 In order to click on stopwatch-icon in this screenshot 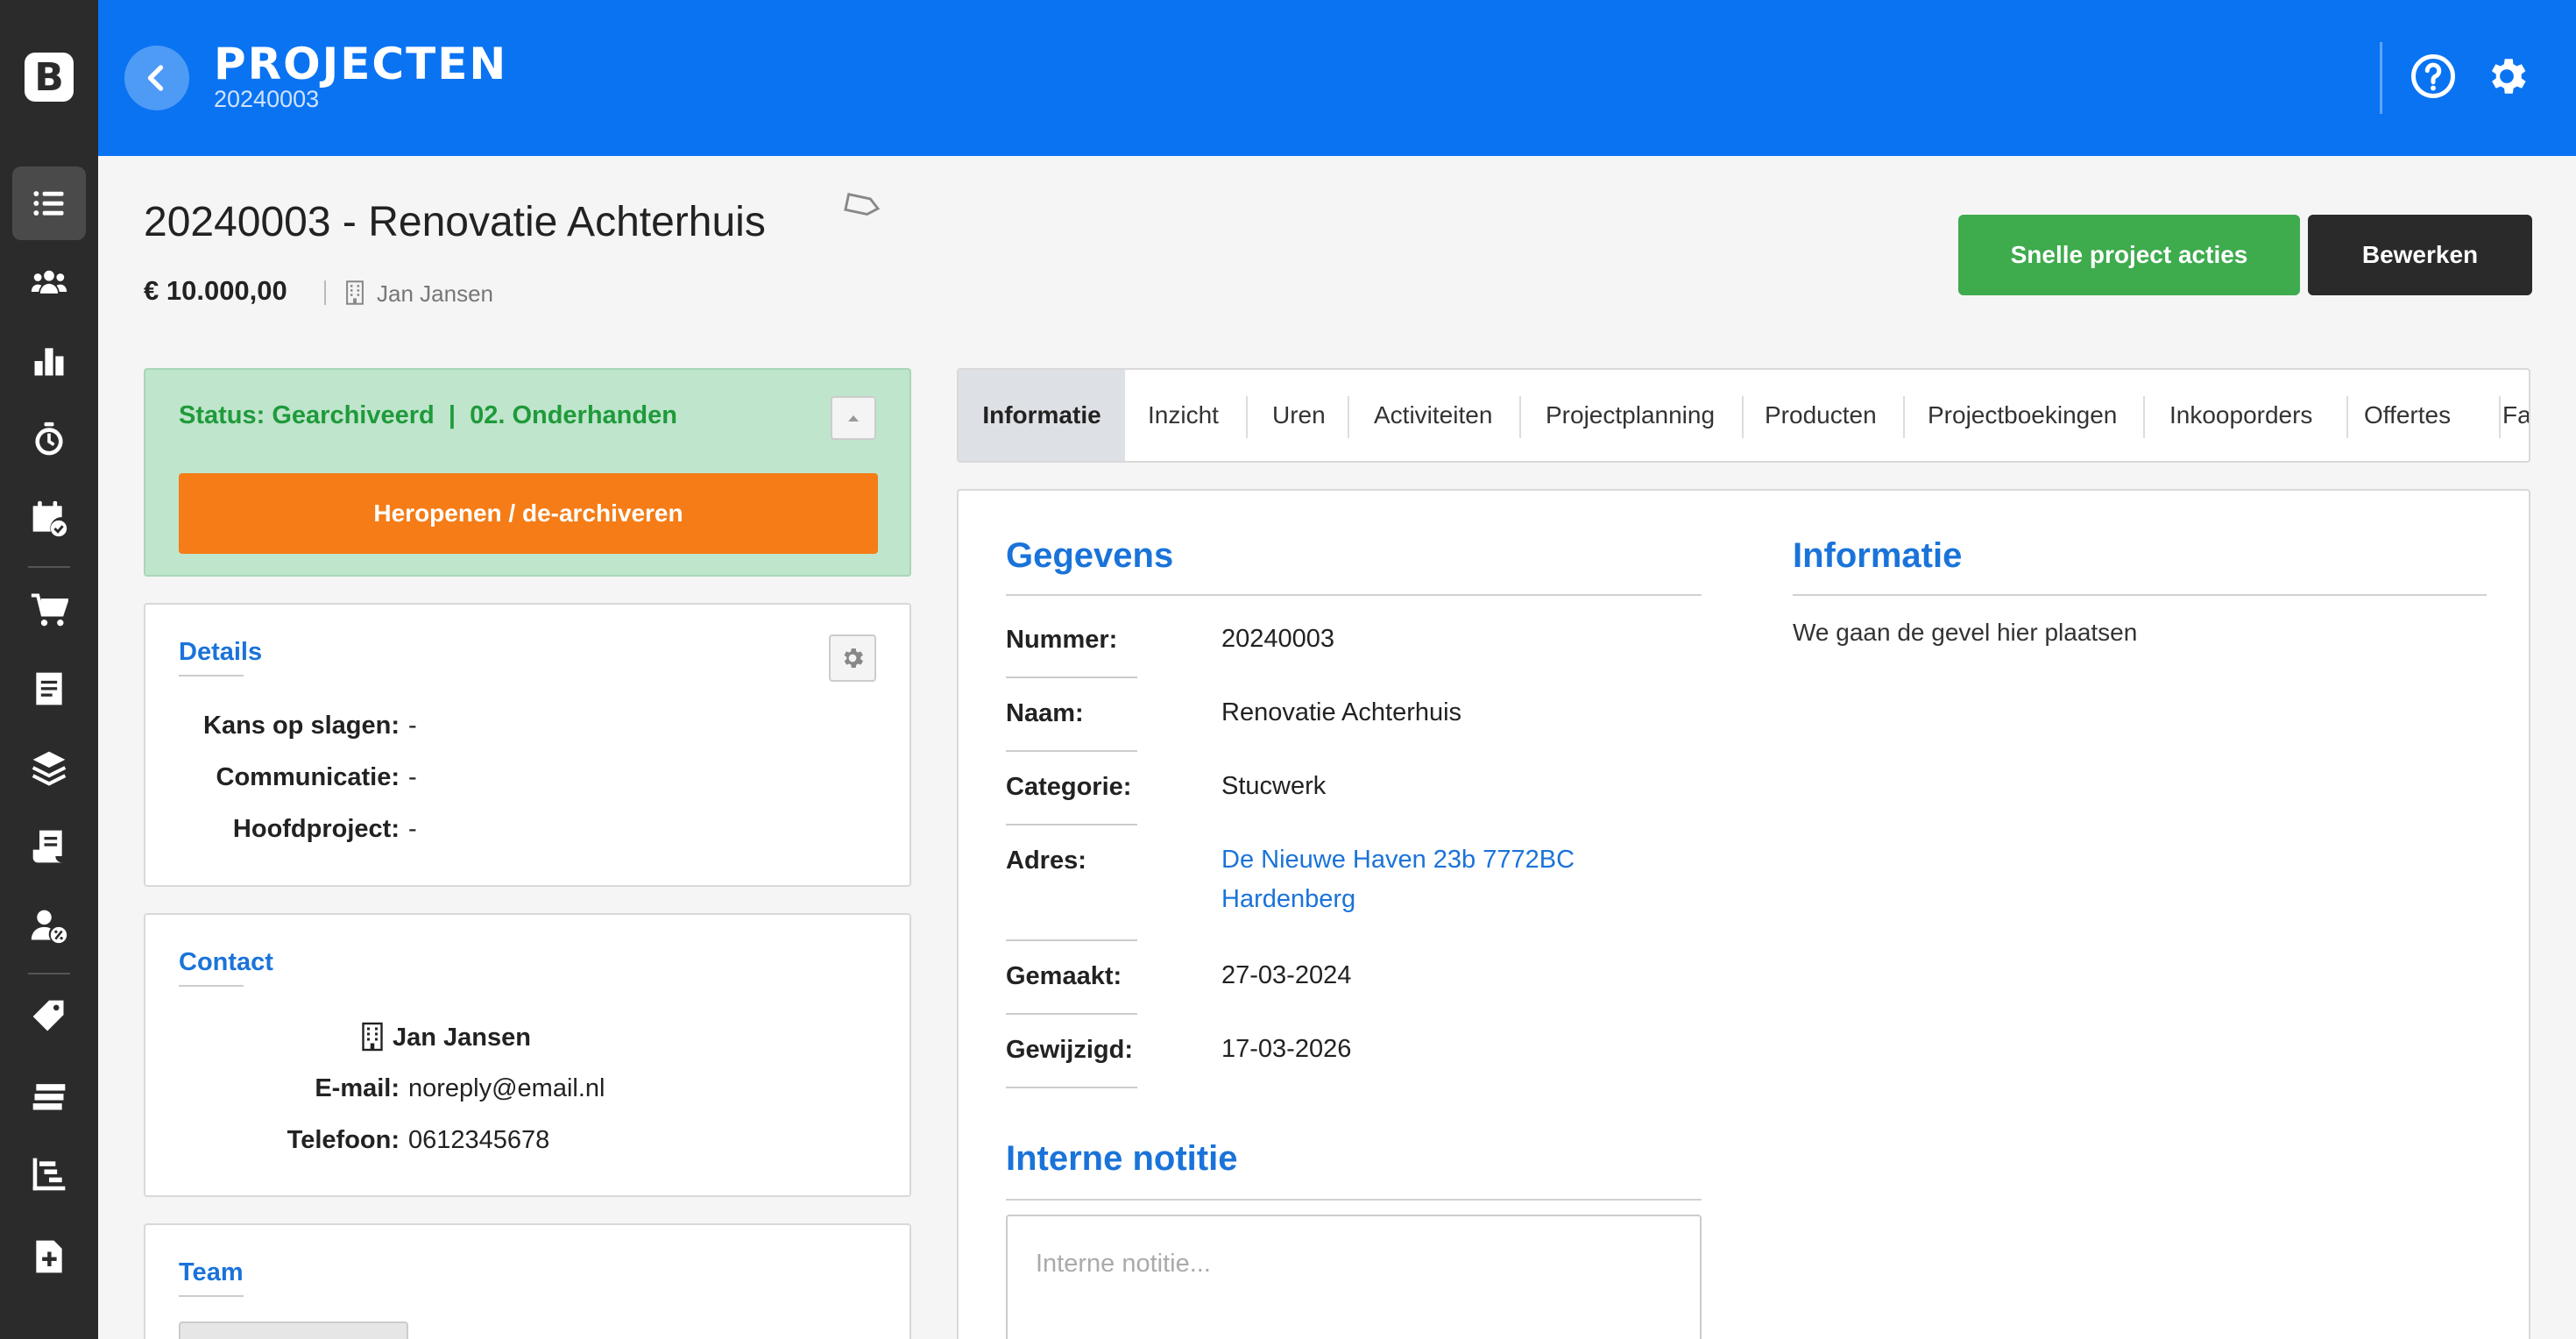, I will do `click(49, 439)`.